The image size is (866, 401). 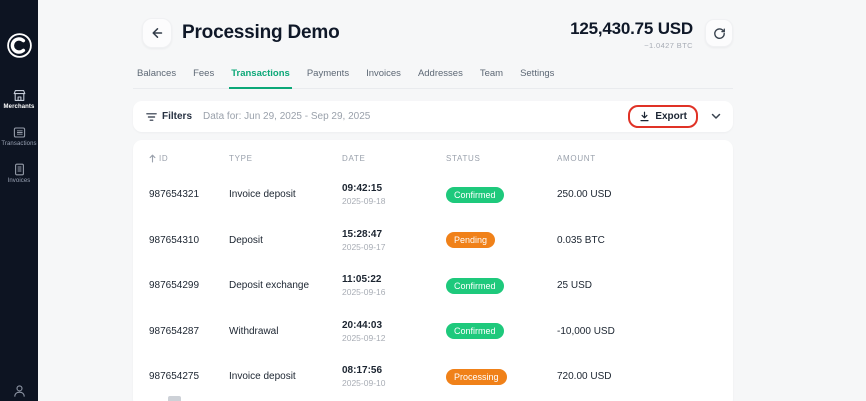 What do you see at coordinates (19, 200) in the screenshot?
I see `sidebar: Merchants Transactions Invoices` at bounding box center [19, 200].